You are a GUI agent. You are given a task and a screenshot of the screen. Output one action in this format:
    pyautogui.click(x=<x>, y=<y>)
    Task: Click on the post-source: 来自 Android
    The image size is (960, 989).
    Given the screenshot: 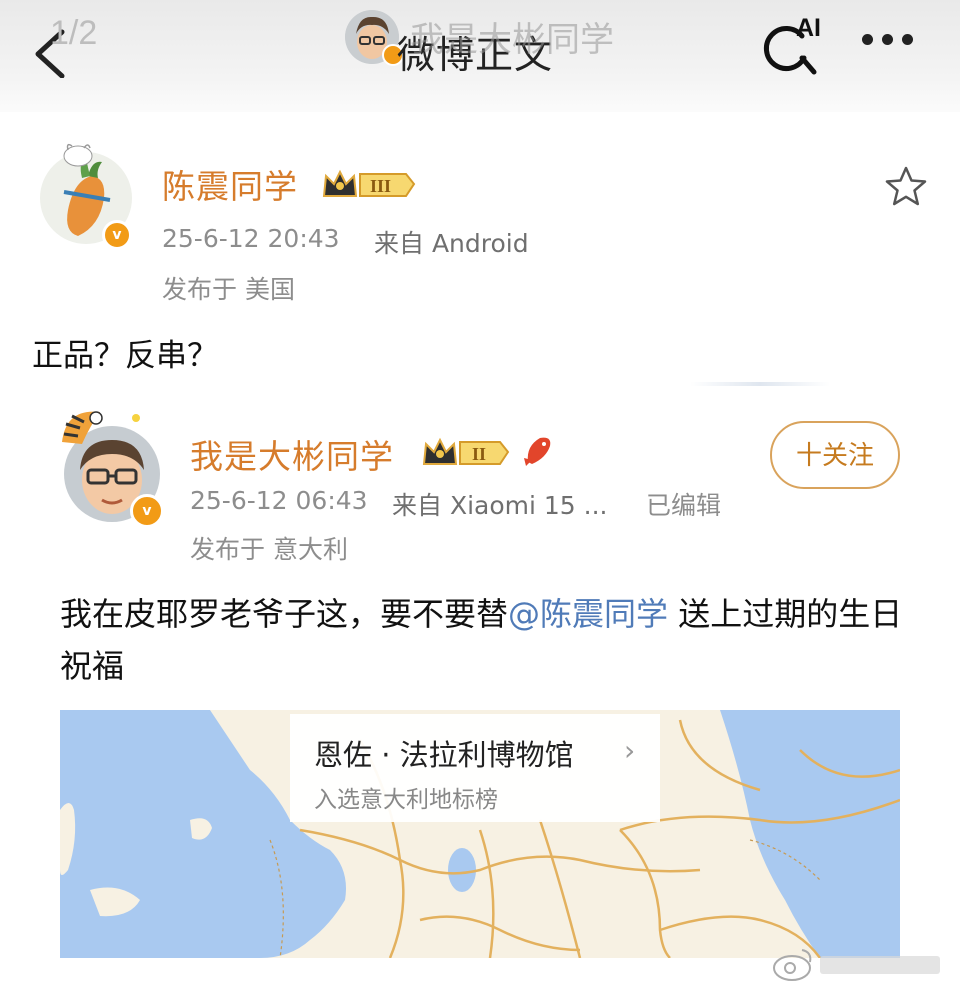 What is the action you would take?
    pyautogui.click(x=451, y=243)
    